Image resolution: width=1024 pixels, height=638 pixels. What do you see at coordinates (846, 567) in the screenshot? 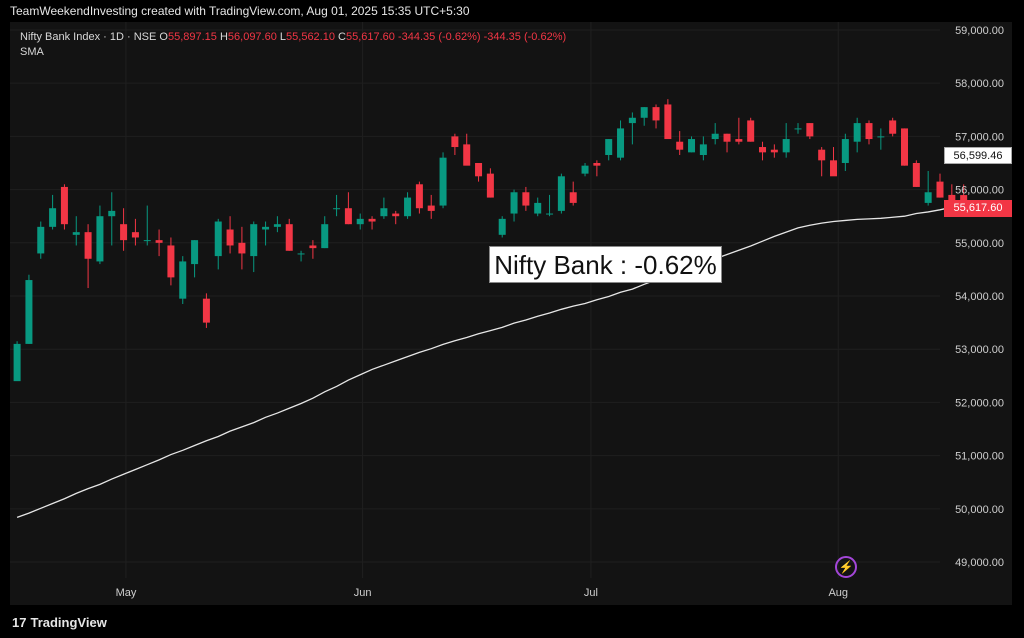
I see `lightning-icon: ⚡` at bounding box center [846, 567].